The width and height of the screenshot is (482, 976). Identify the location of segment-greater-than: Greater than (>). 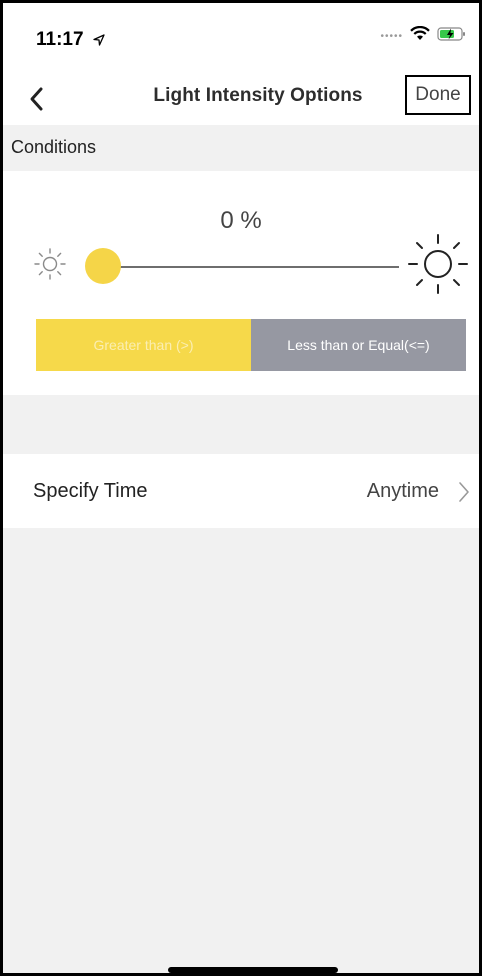
(143, 345).